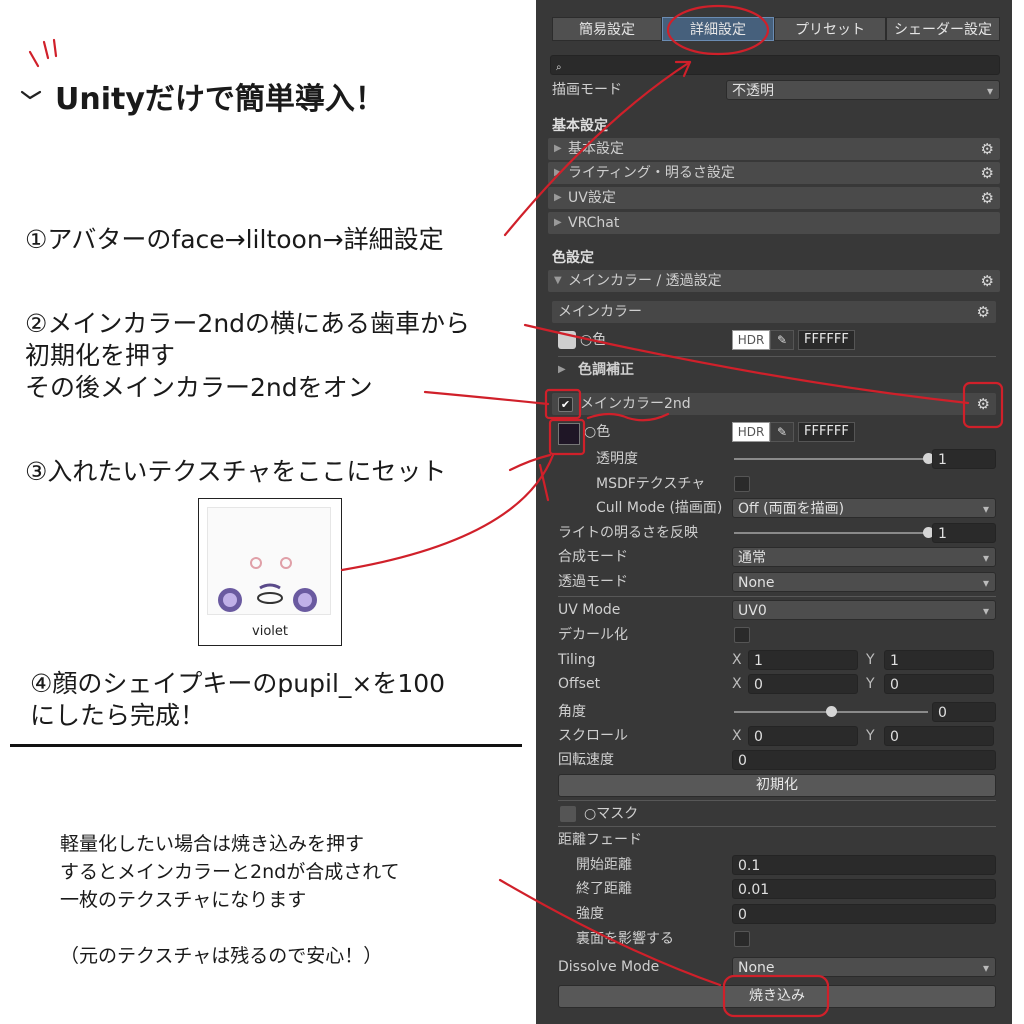  I want to click on opacity-input: 1, so click(964, 459).